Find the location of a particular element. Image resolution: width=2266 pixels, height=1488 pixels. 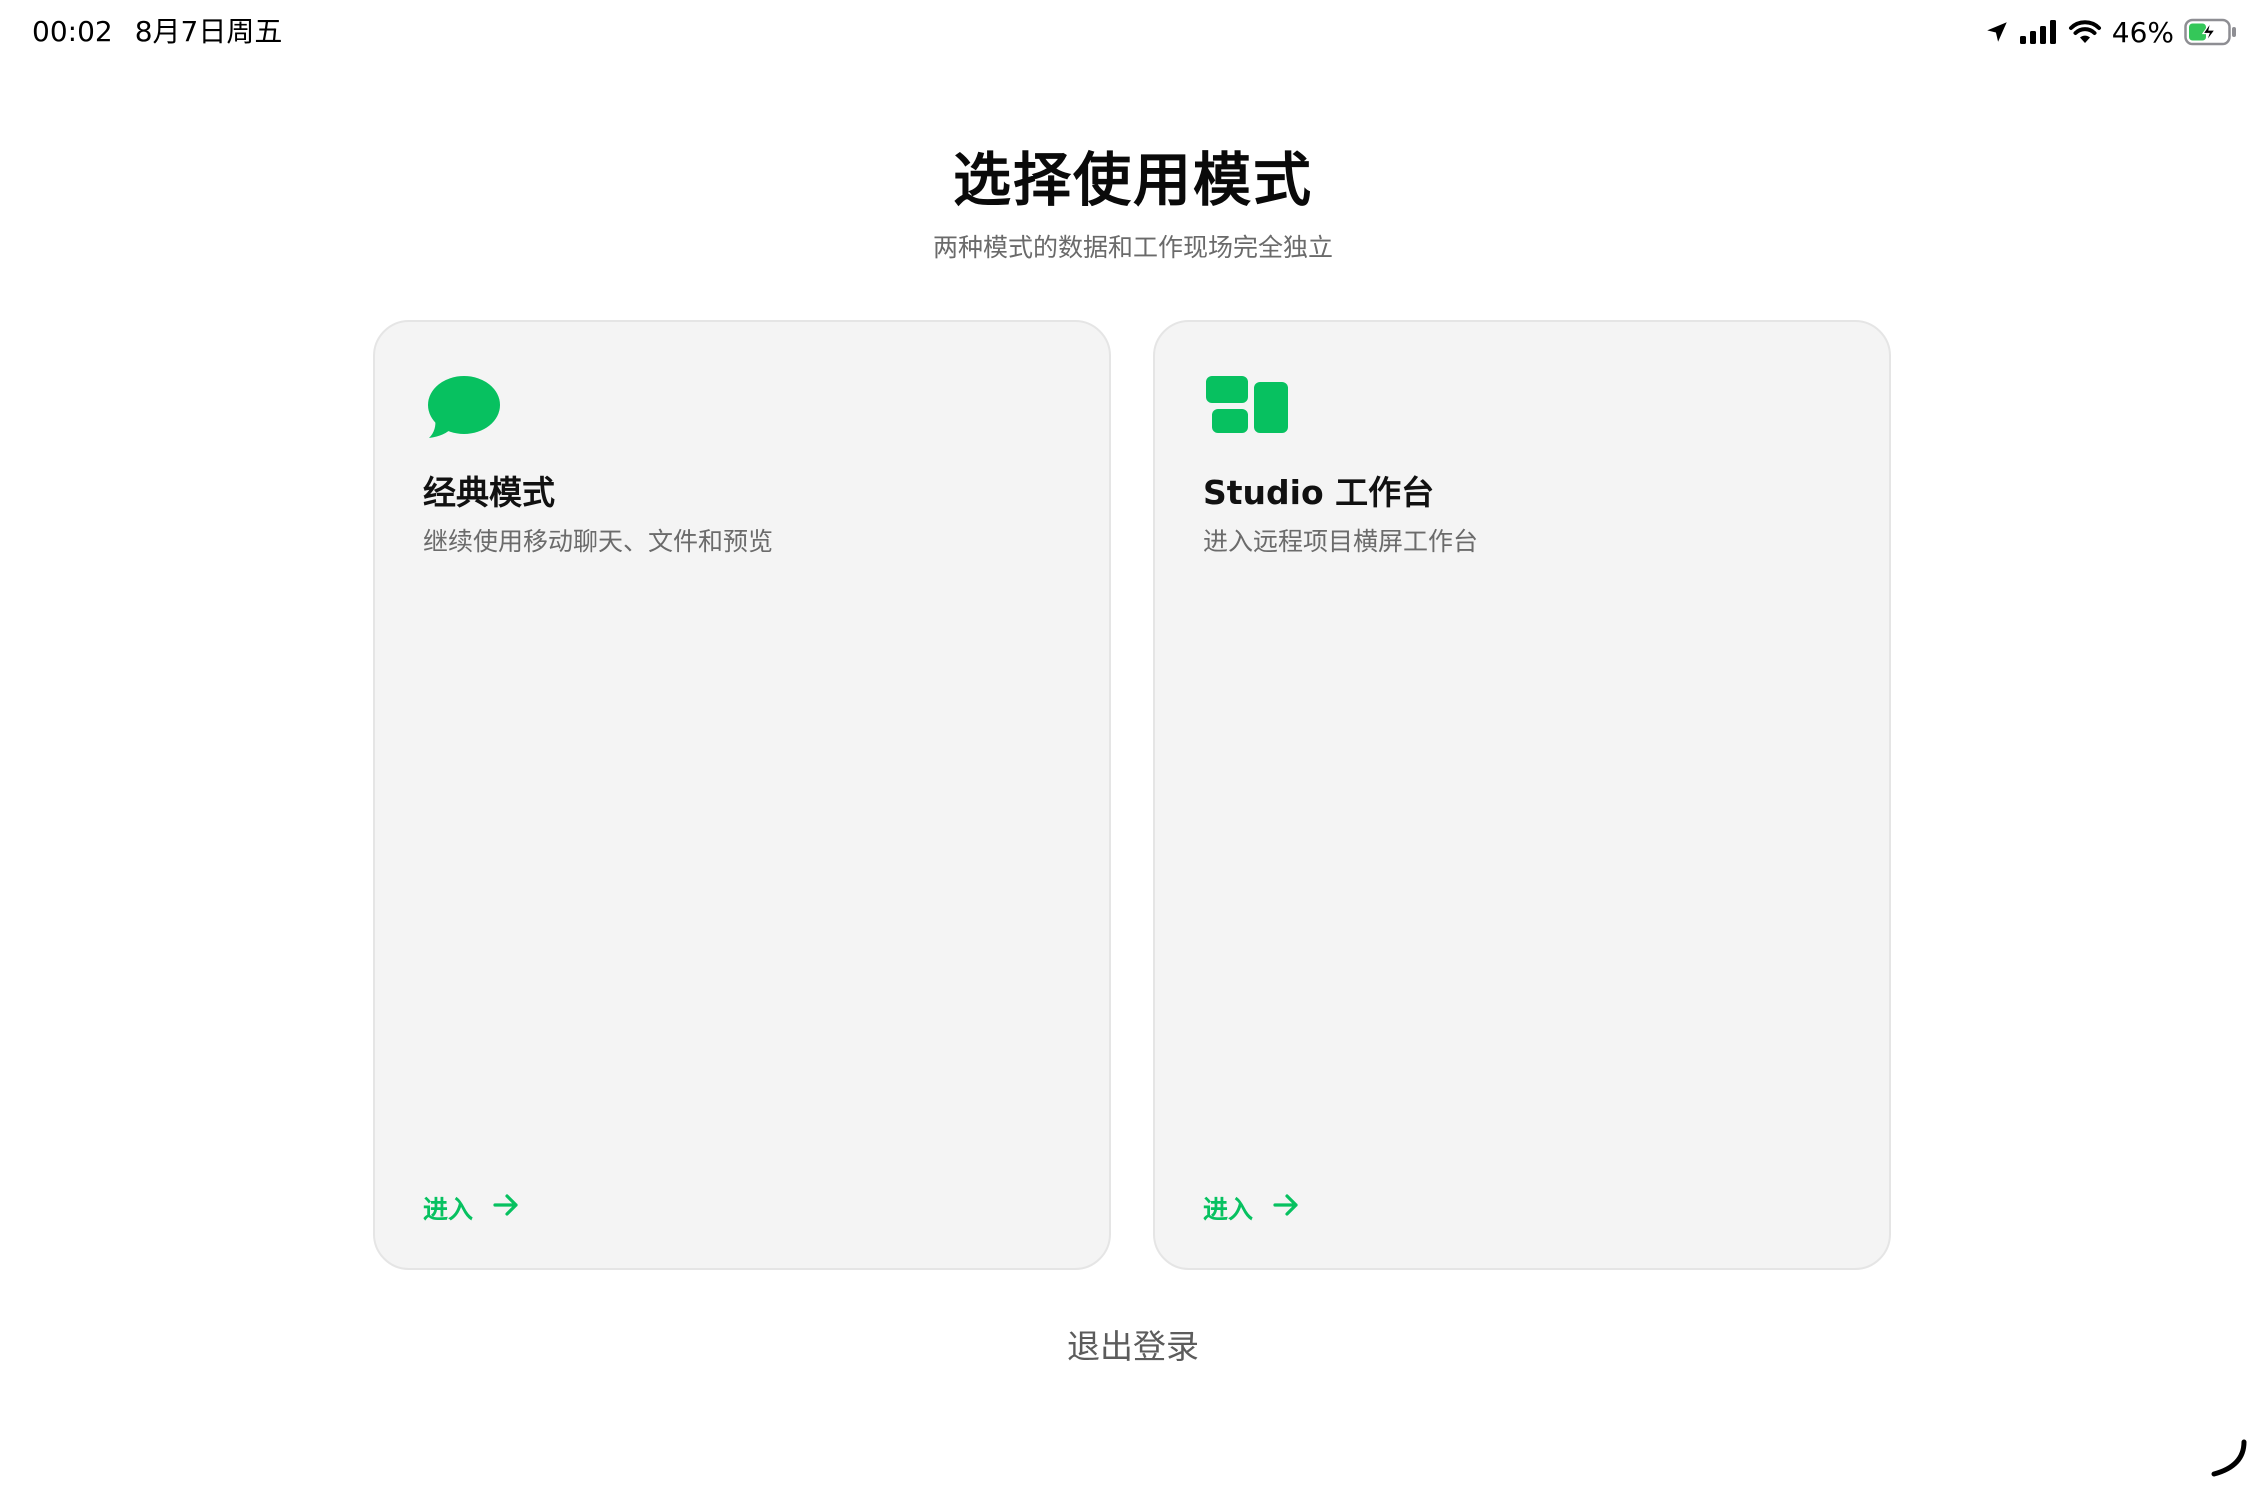

location-icon is located at coordinates (1997, 32).